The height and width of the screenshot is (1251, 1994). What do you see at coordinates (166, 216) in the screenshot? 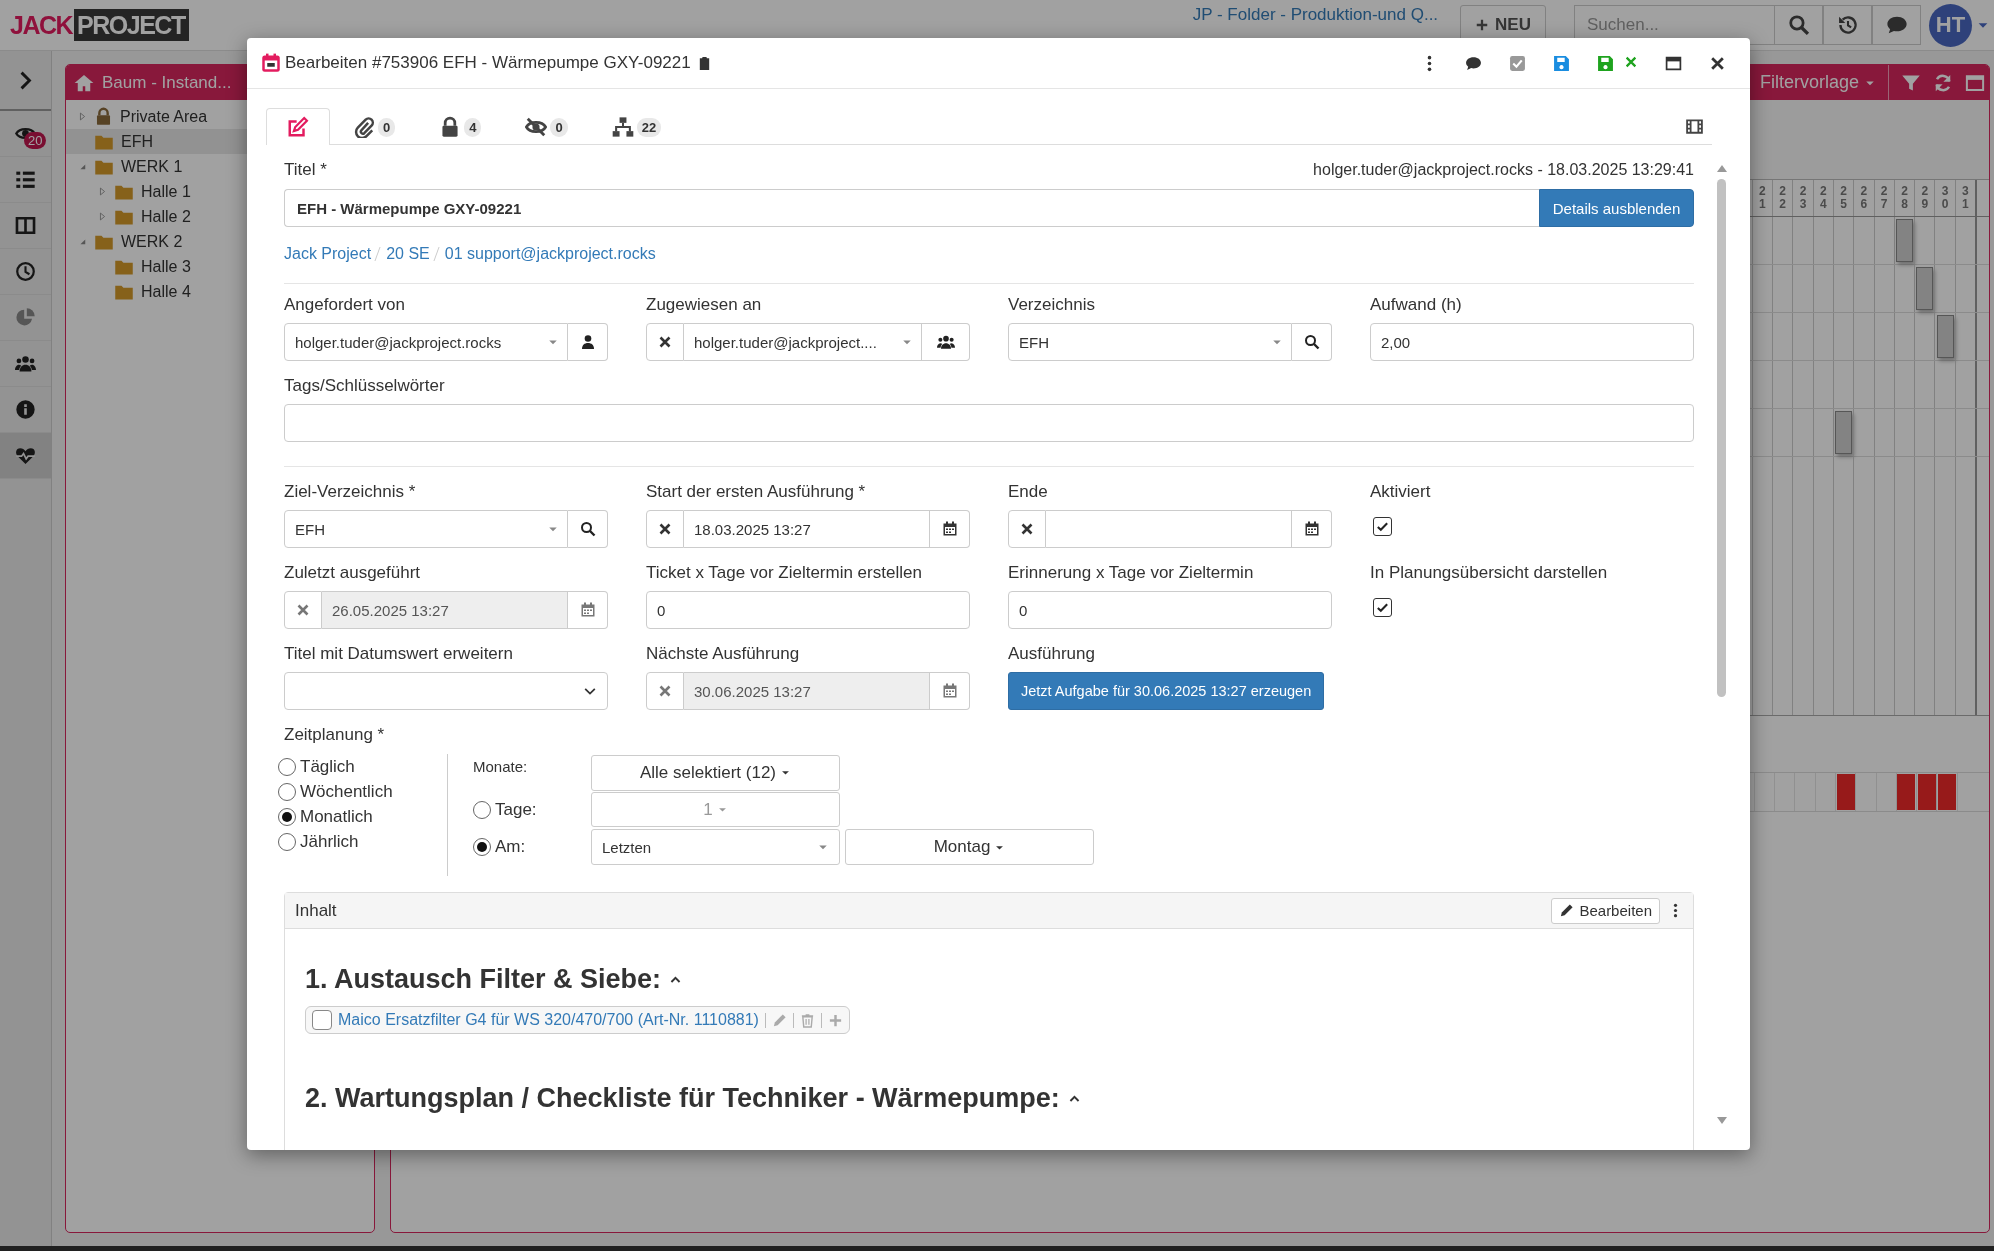
I see `tree-label: Halle 2` at bounding box center [166, 216].